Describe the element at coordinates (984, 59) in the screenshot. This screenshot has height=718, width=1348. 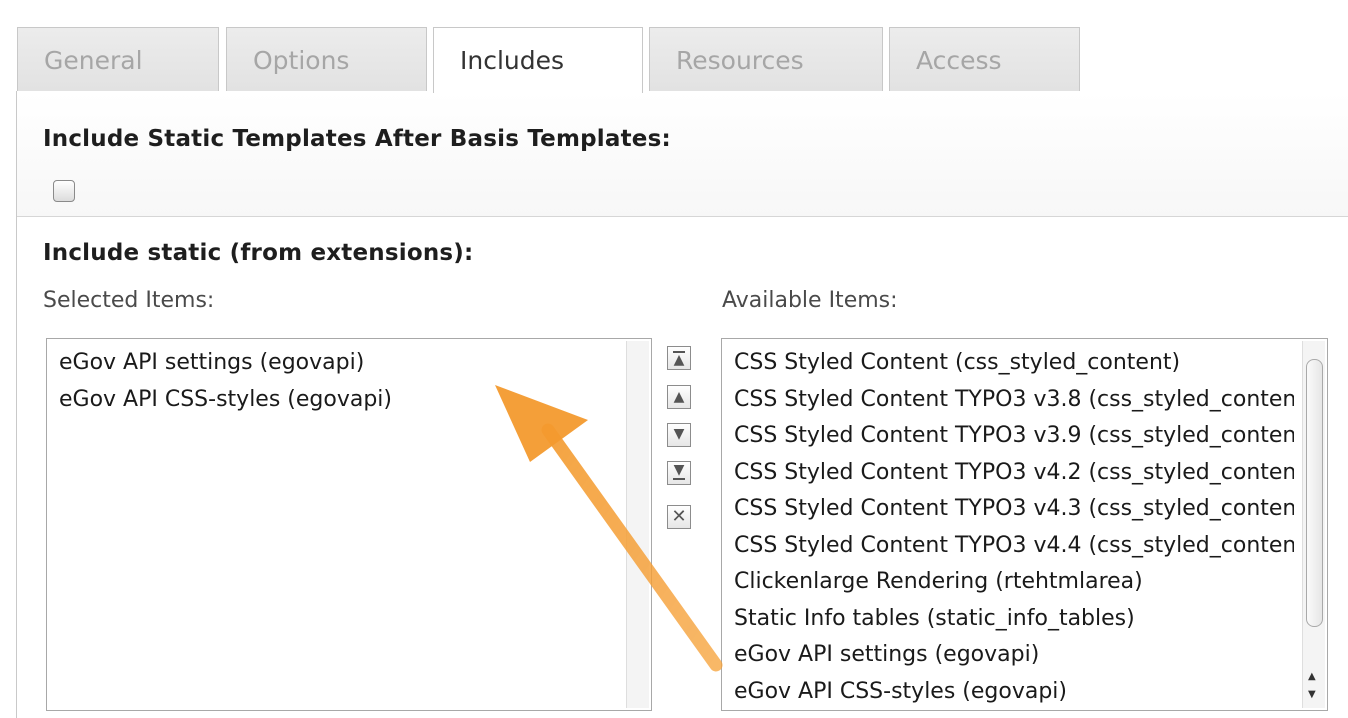
I see `tab-access: Access` at that location.